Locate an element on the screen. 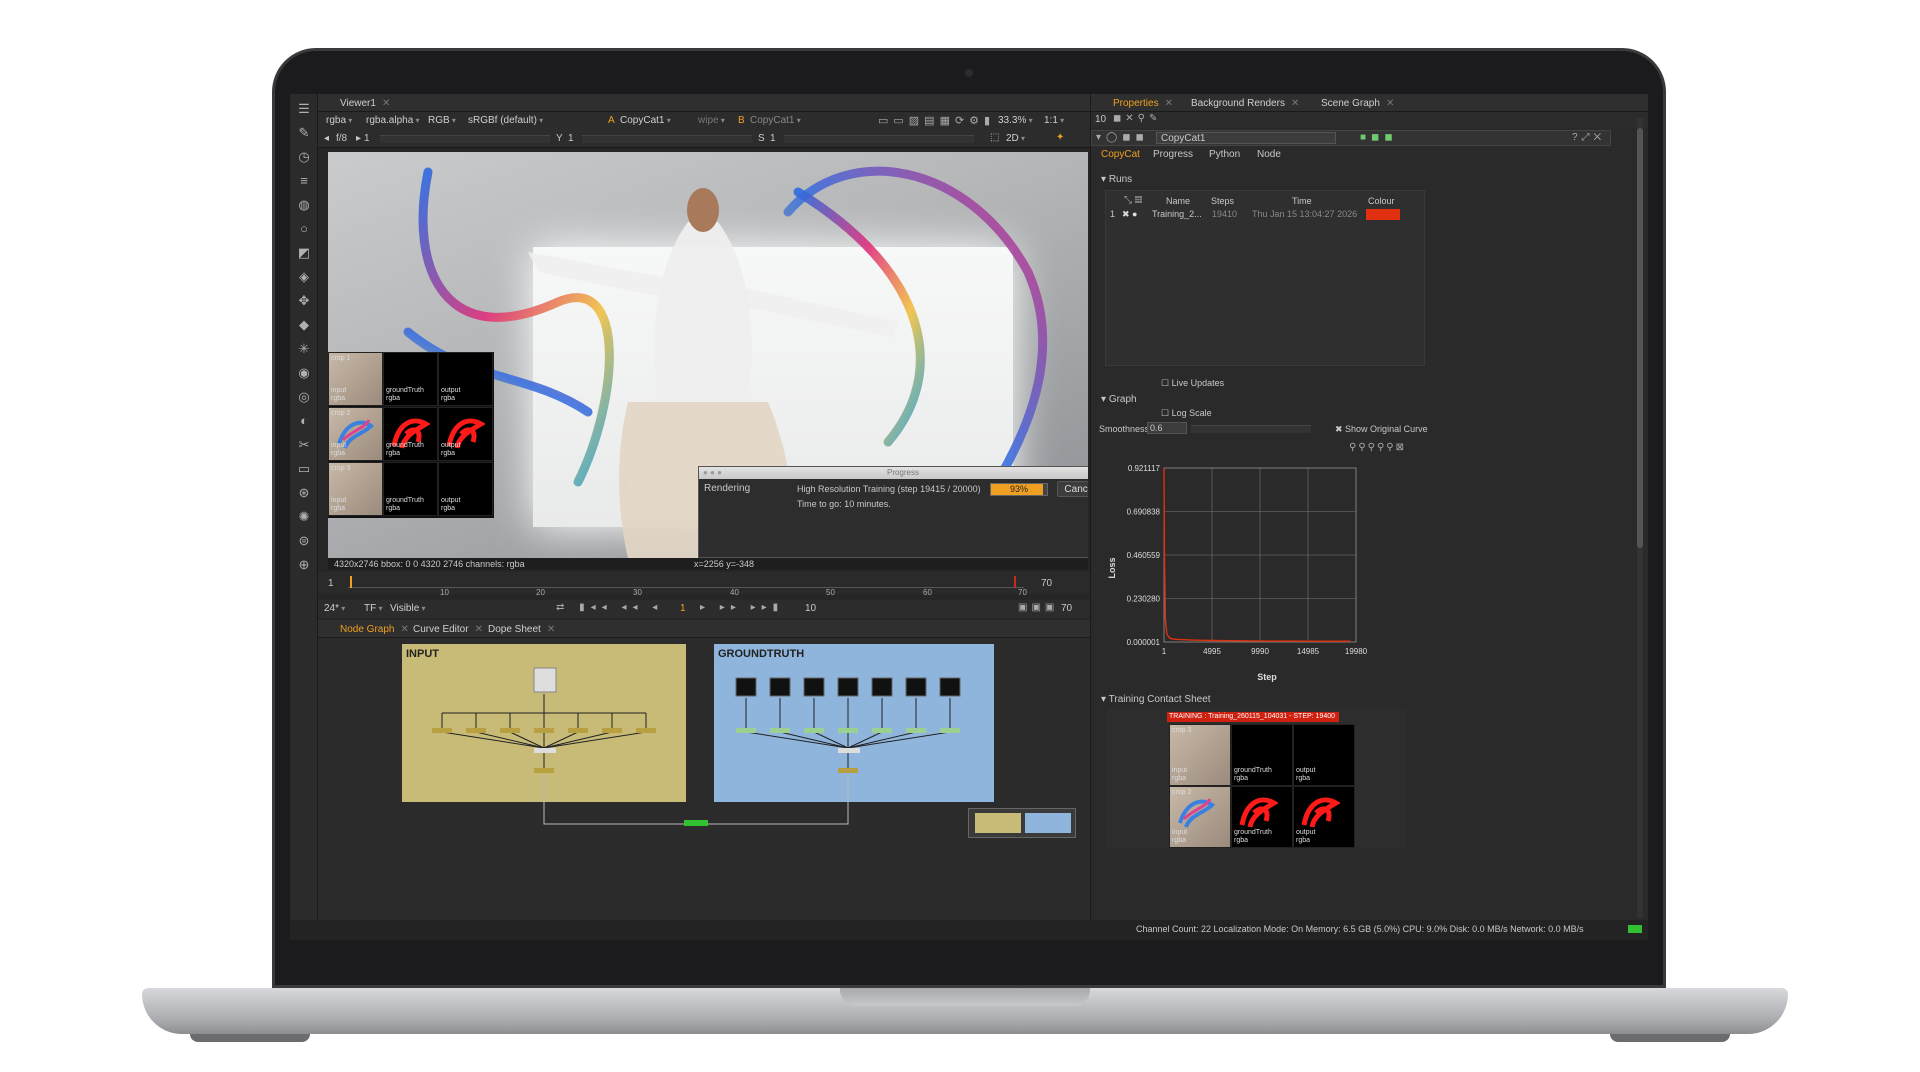 The height and width of the screenshot is (1072, 1920). channel-icon: ≡ is located at coordinates (304, 181).